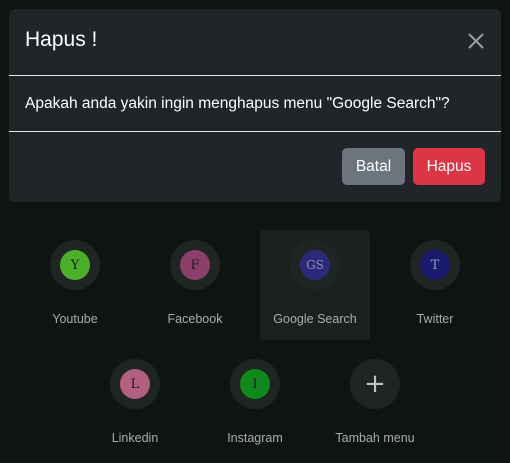 The width and height of the screenshot is (510, 463). I want to click on shortcut-youtube: Y Youtube, so click(75, 285).